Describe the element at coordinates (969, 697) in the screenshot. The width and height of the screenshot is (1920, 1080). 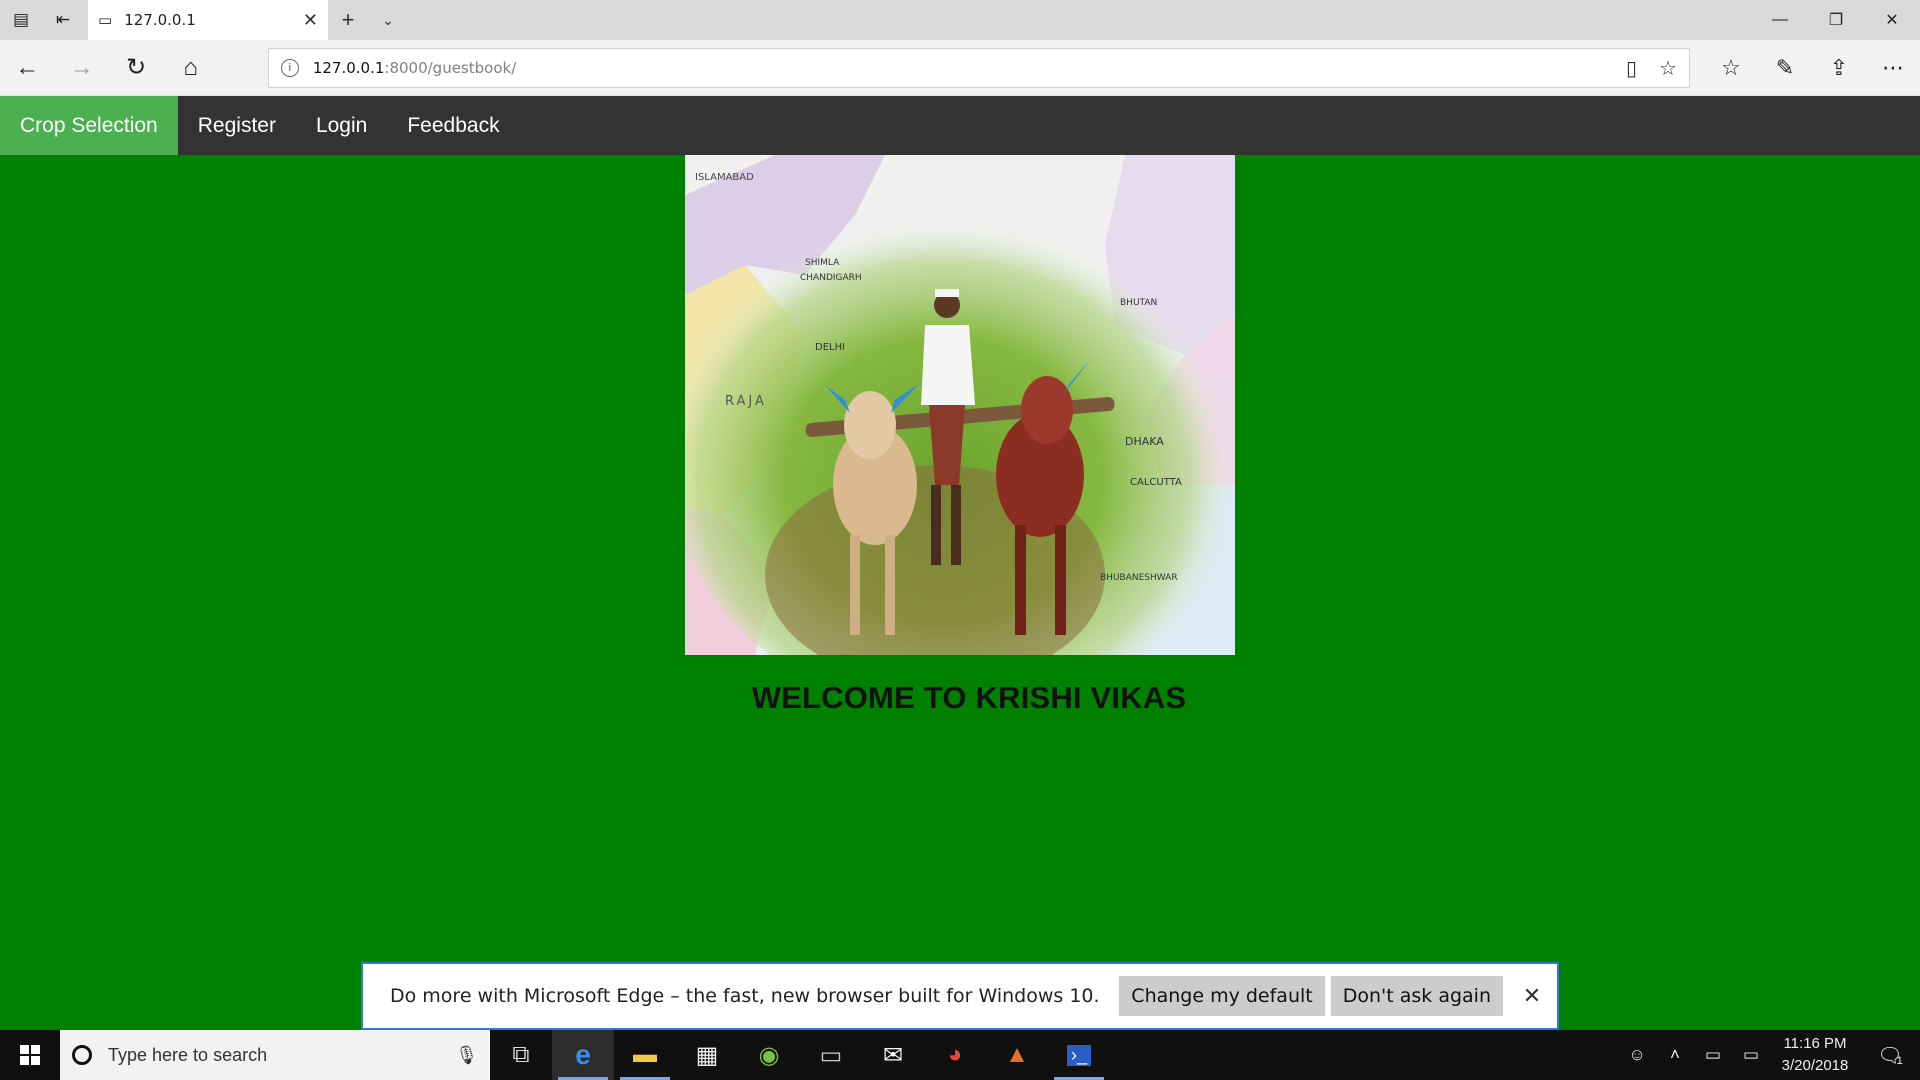
I see `welcome-heading: WELCOME TO KRISHI VIKAS` at that location.